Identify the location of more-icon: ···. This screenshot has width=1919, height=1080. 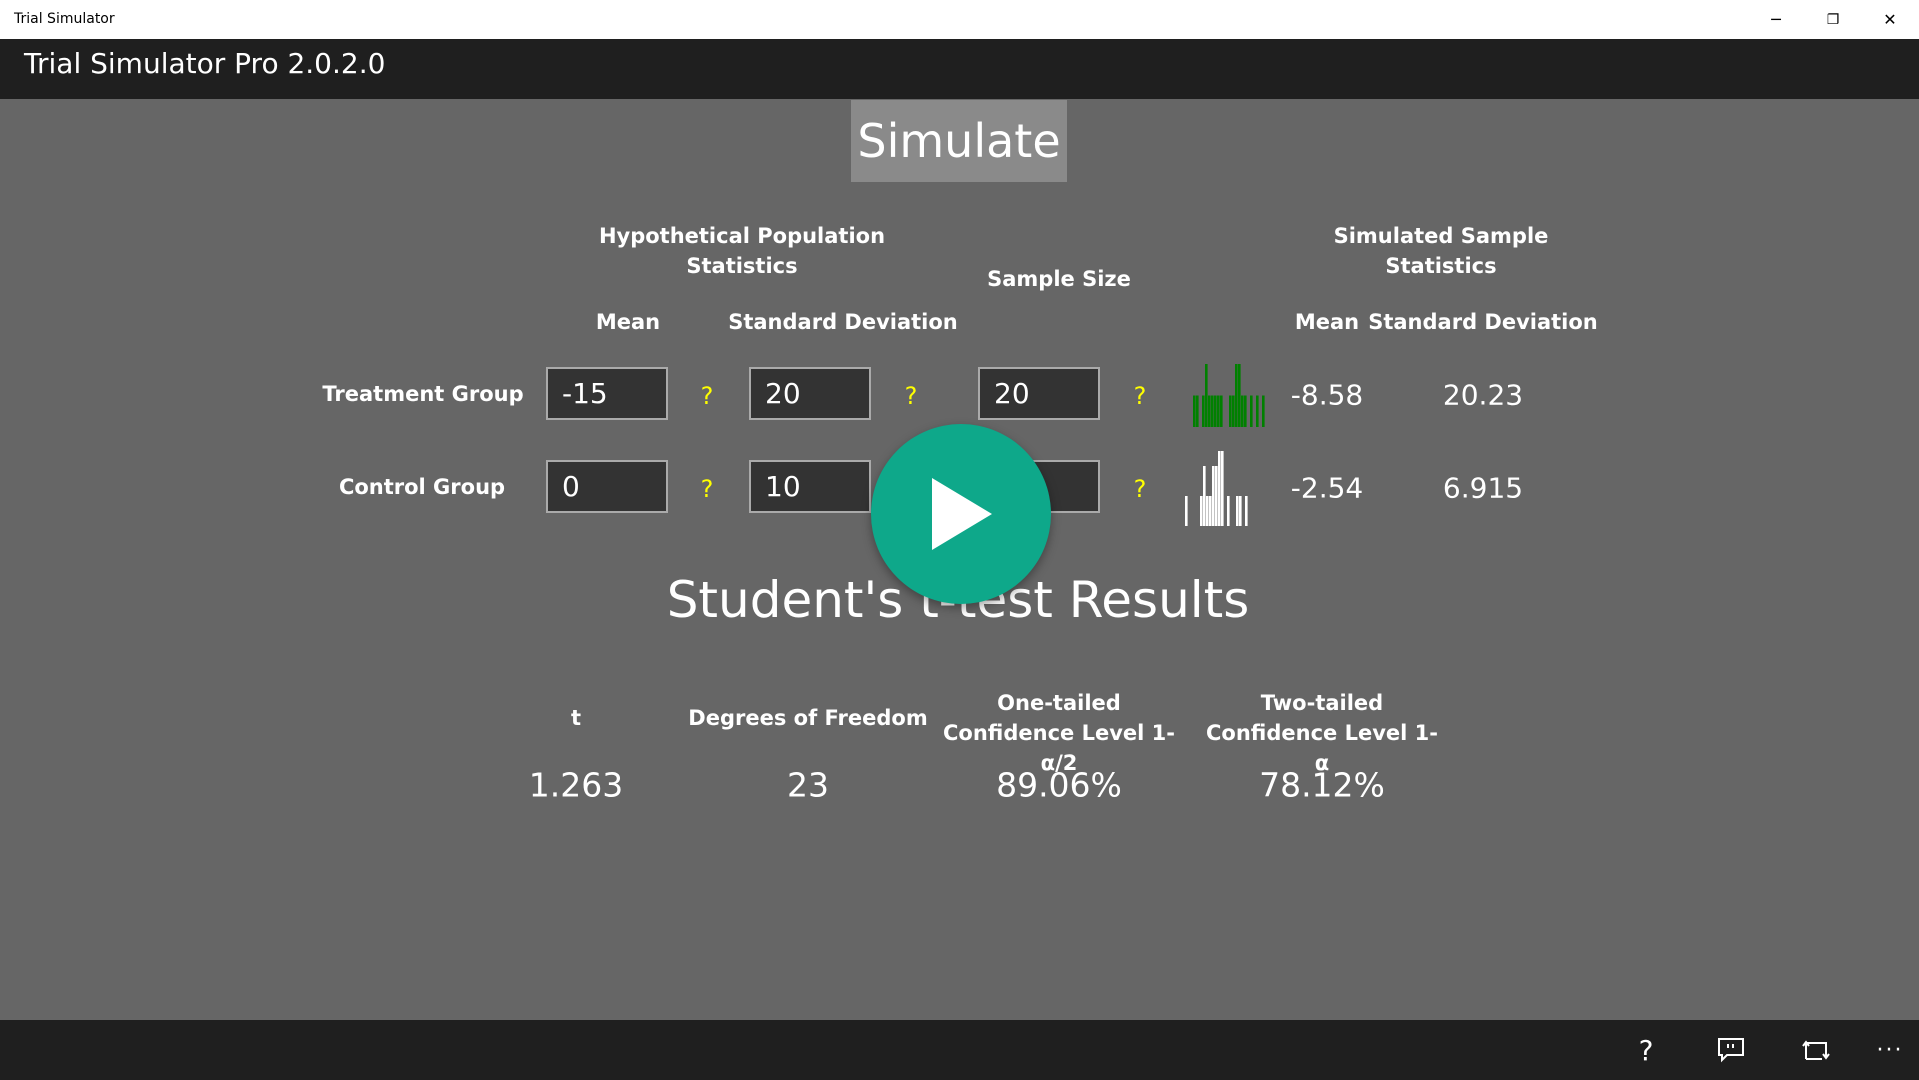
(1889, 1050).